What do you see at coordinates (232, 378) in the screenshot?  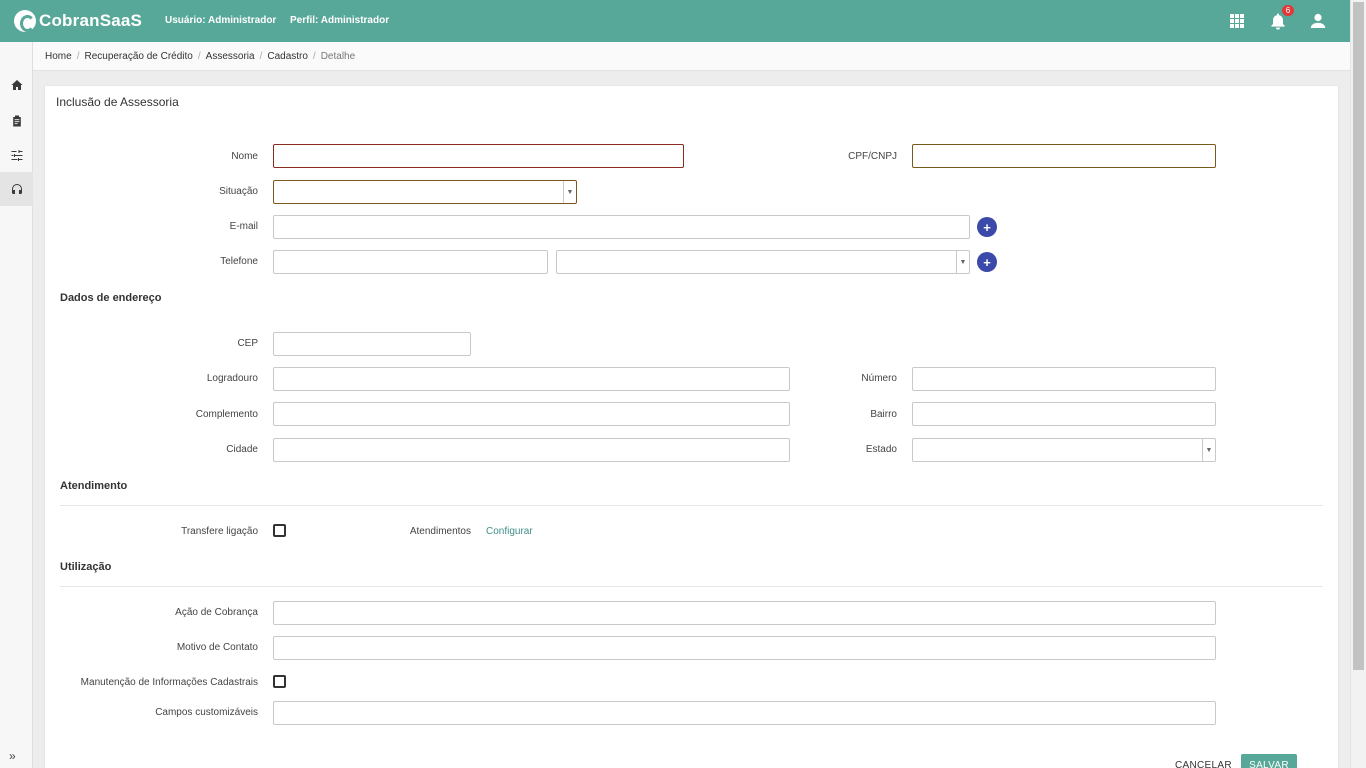 I see `logradouro-label: Logradouro` at bounding box center [232, 378].